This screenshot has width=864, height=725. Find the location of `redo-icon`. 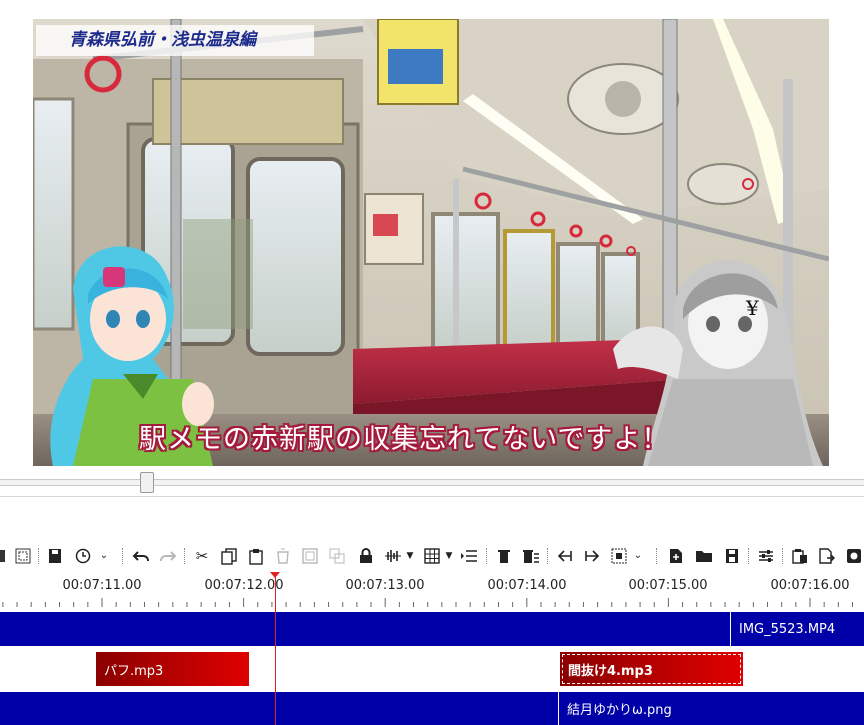

redo-icon is located at coordinates (168, 556).